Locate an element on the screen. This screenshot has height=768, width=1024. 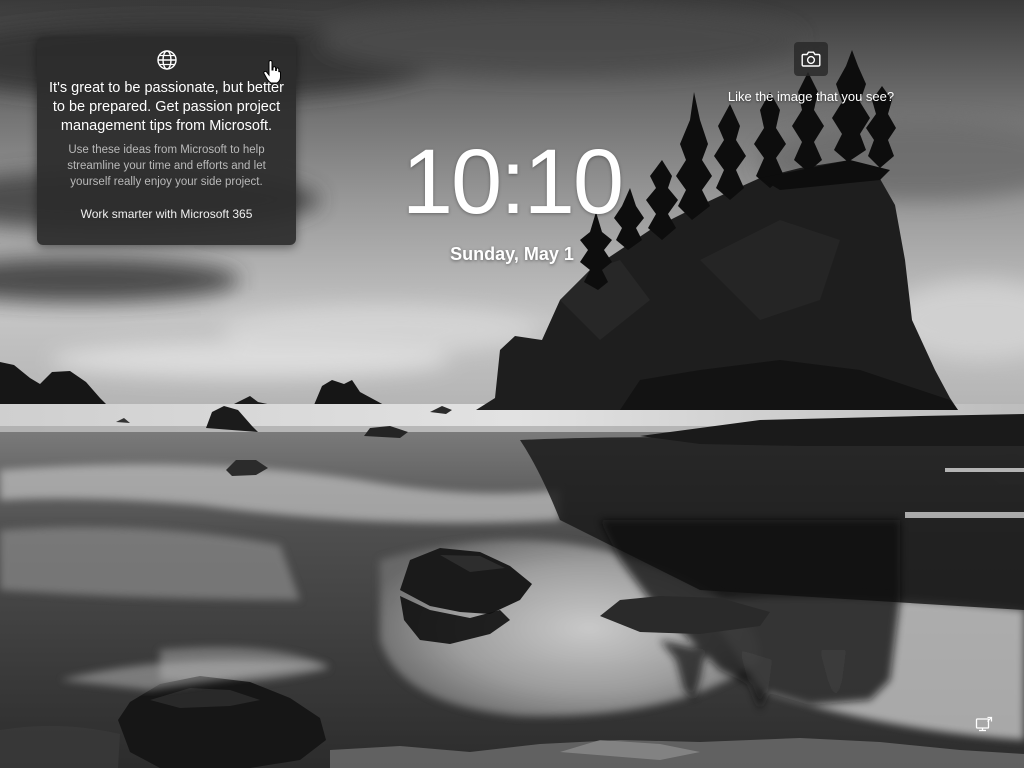
camera-icon is located at coordinates (811, 59).